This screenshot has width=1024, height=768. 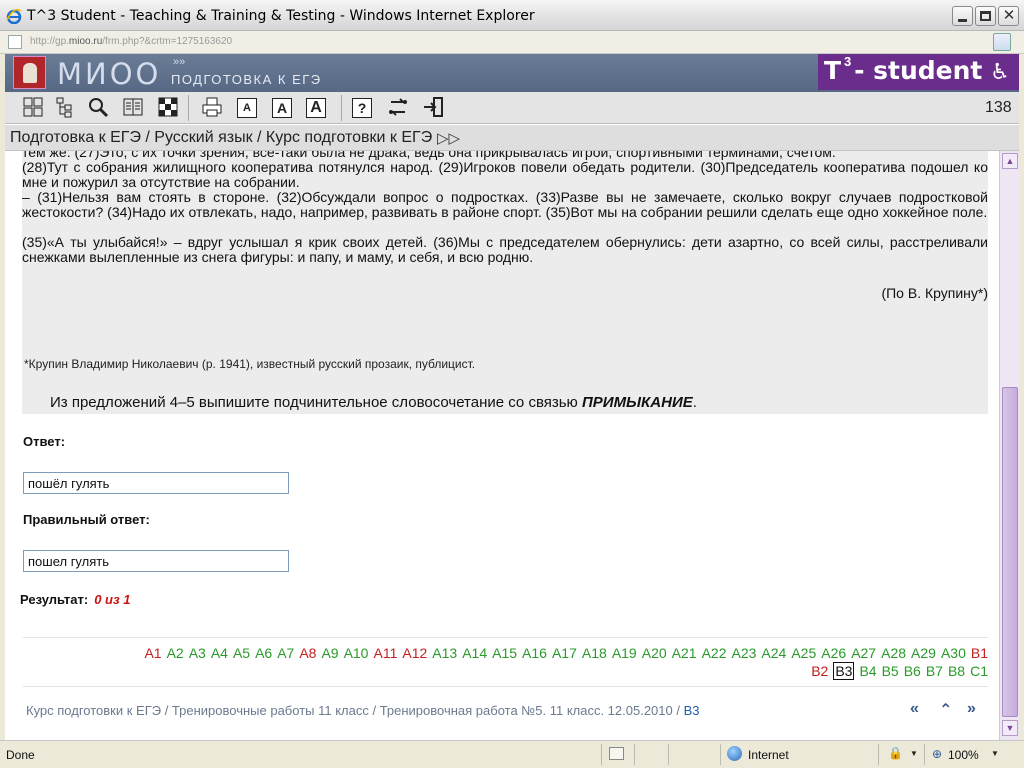 I want to click on scroll-down-icon: ▼, so click(x=1010, y=728).